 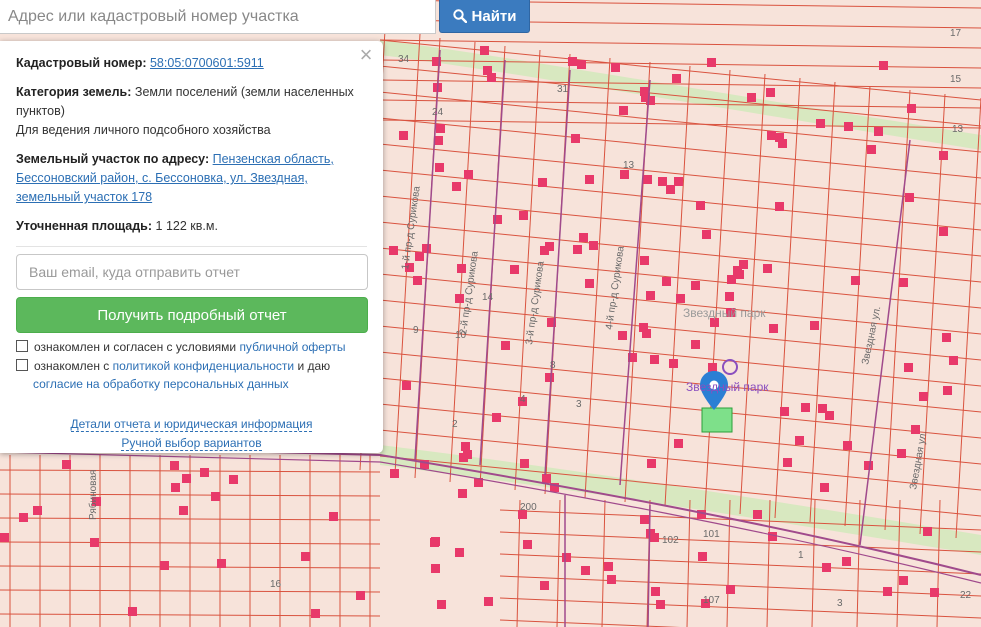 I want to click on house-number: 1, so click(x=801, y=555).